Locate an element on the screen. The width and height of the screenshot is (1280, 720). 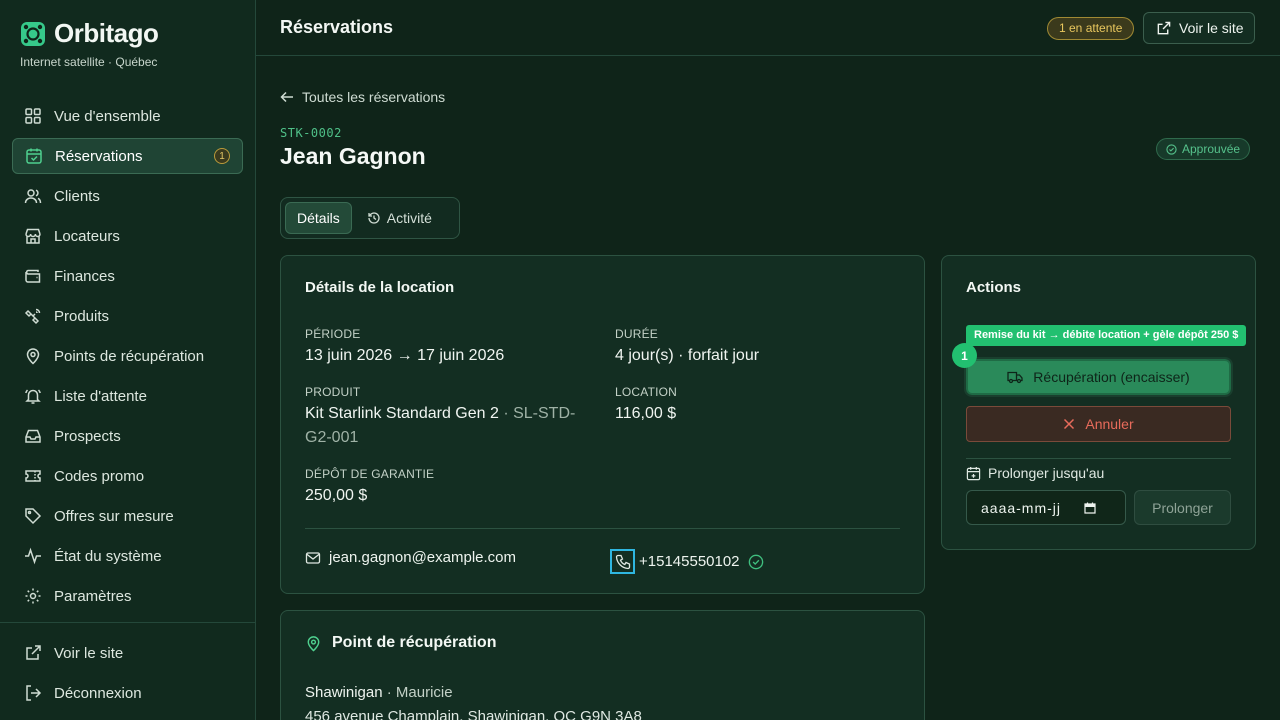
reservation-tabs: Détails Activité is located at coordinates (370, 218).